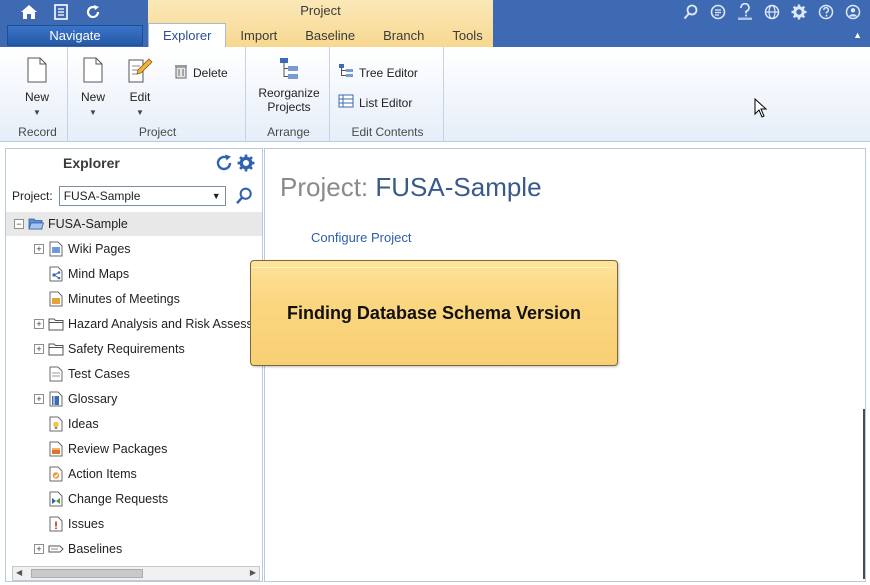 The height and width of the screenshot is (585, 870). What do you see at coordinates (826, 12) in the screenshot?
I see `help-icon` at bounding box center [826, 12].